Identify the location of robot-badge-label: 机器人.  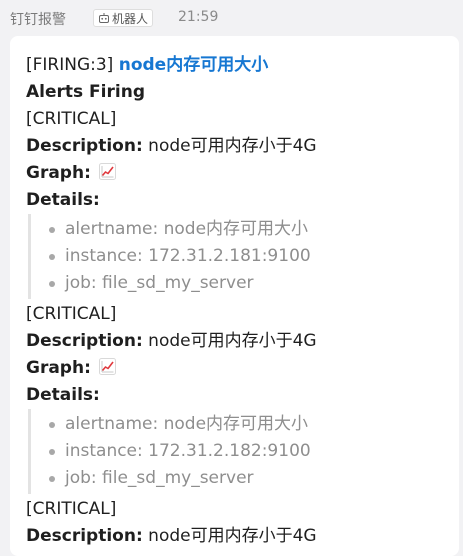
(130, 18).